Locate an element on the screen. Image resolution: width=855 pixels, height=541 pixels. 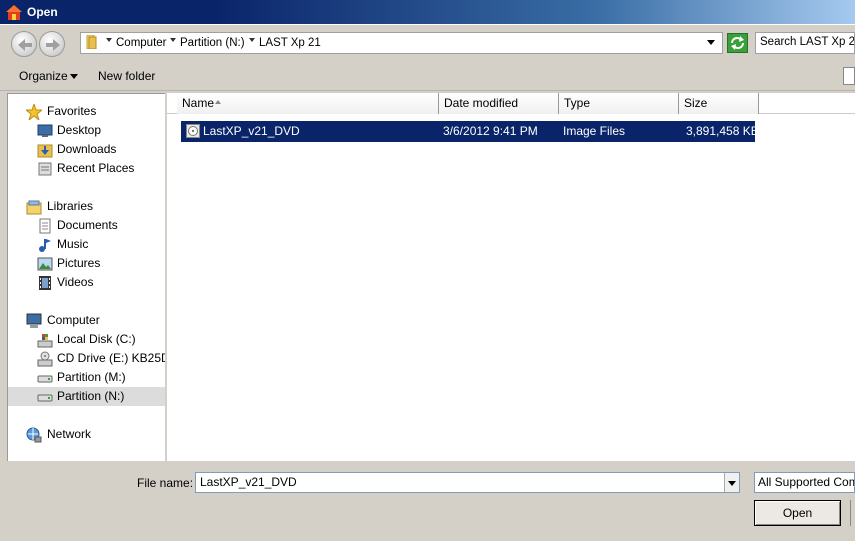
file-type-filter-value: All Supported Com is located at coordinates (806, 482).